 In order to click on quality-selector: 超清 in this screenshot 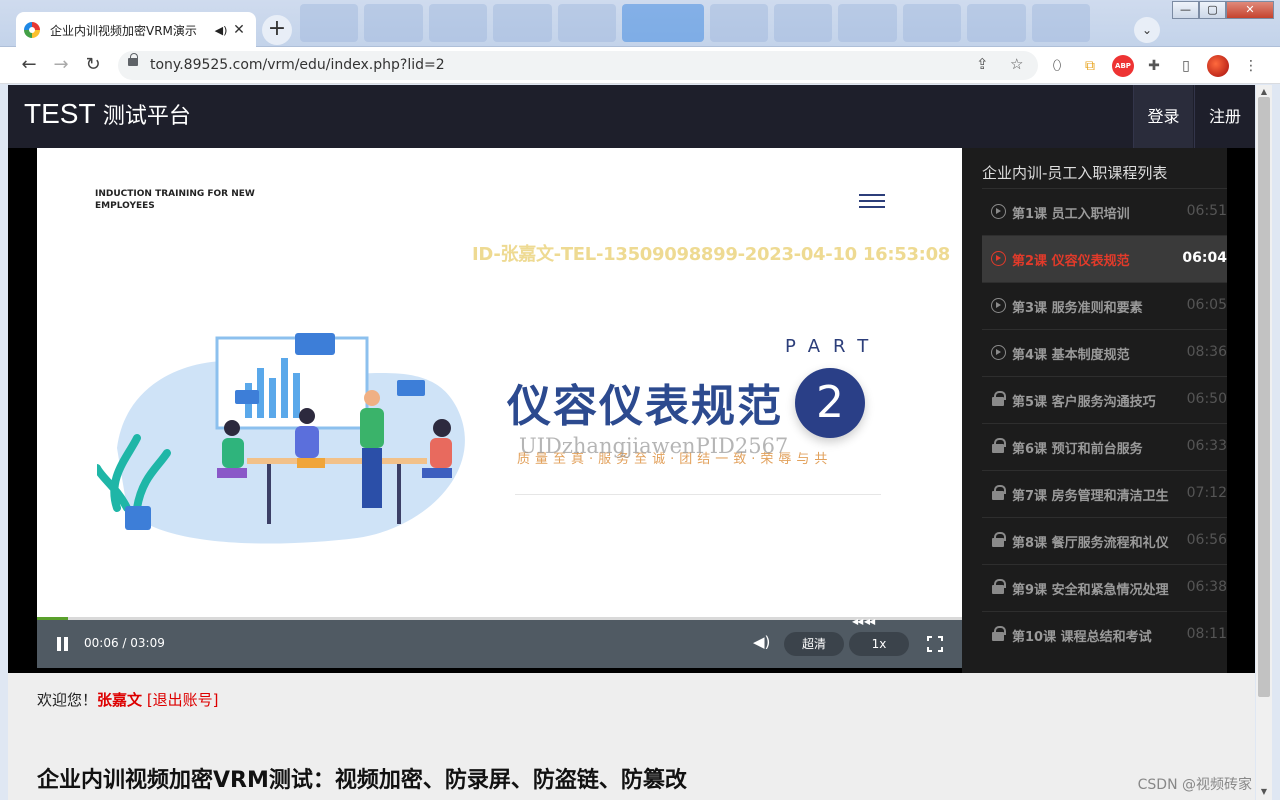, I will do `click(814, 644)`.